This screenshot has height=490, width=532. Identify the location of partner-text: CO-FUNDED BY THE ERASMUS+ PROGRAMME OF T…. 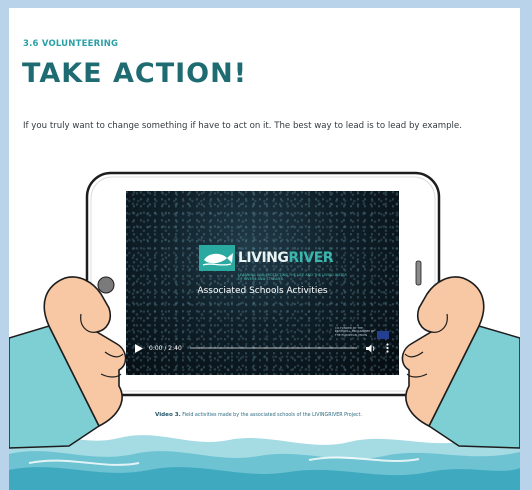
(355, 331).